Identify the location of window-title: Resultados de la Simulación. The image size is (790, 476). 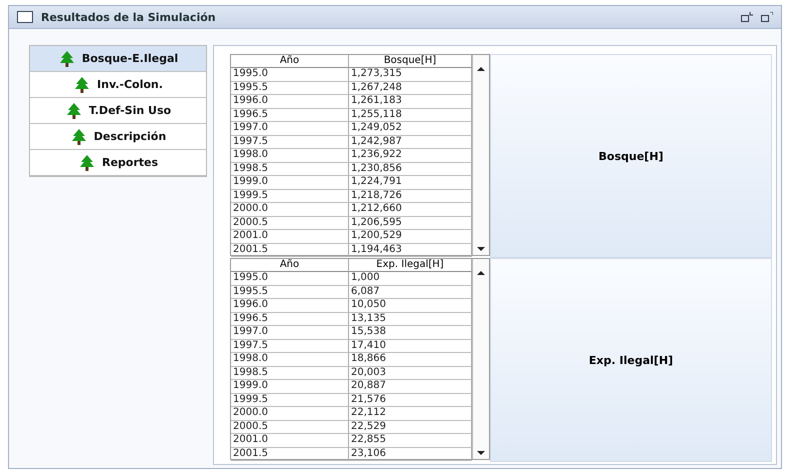
(129, 17).